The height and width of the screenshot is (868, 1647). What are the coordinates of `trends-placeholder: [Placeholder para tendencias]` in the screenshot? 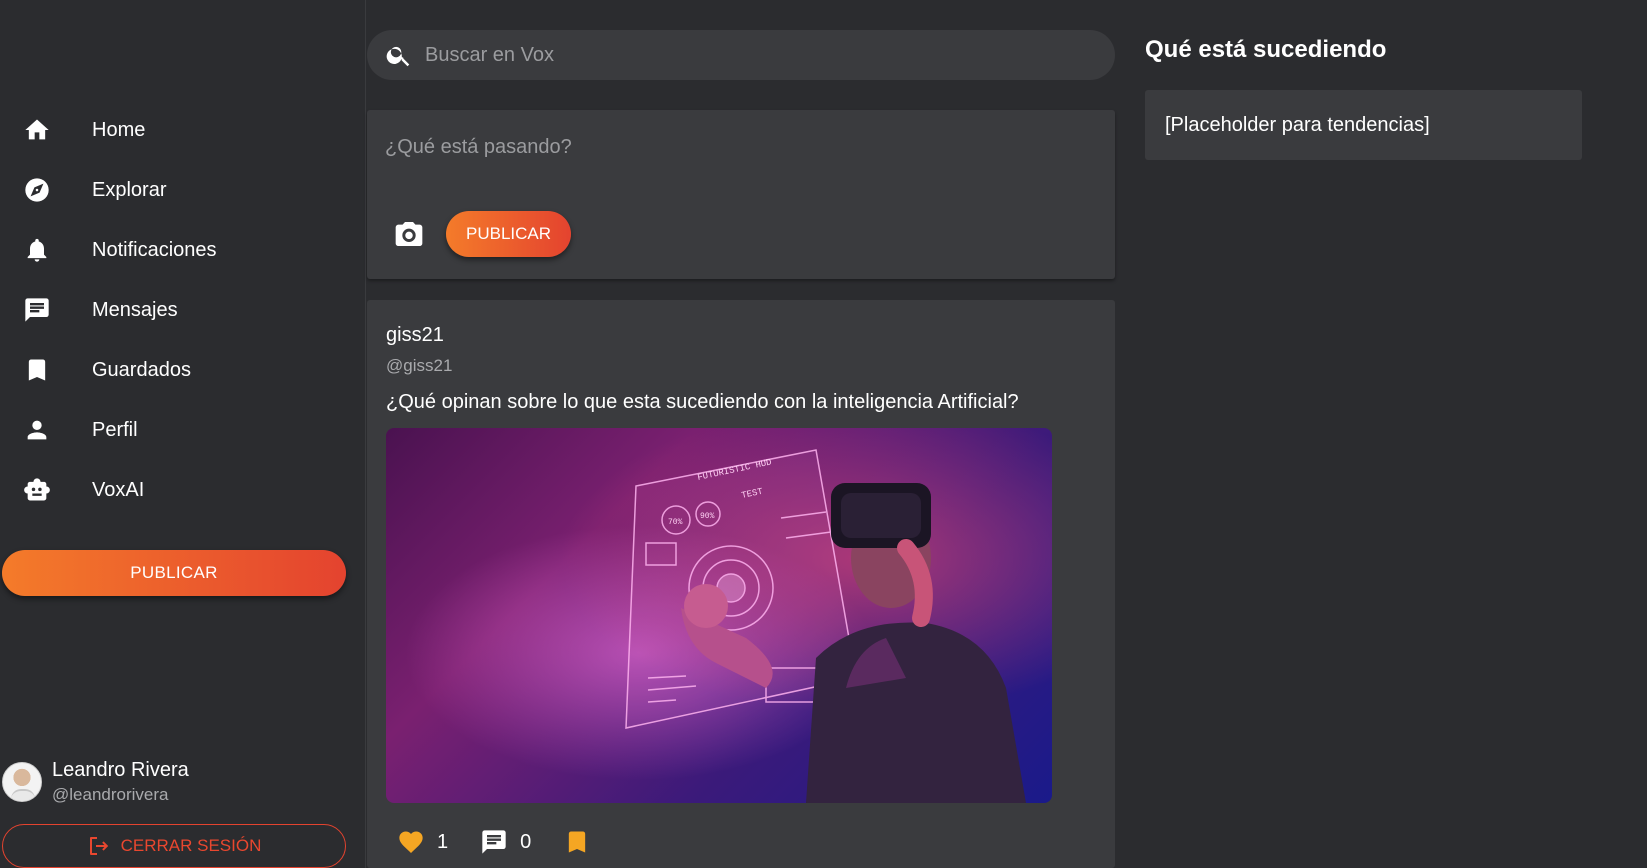 It's located at (1297, 124).